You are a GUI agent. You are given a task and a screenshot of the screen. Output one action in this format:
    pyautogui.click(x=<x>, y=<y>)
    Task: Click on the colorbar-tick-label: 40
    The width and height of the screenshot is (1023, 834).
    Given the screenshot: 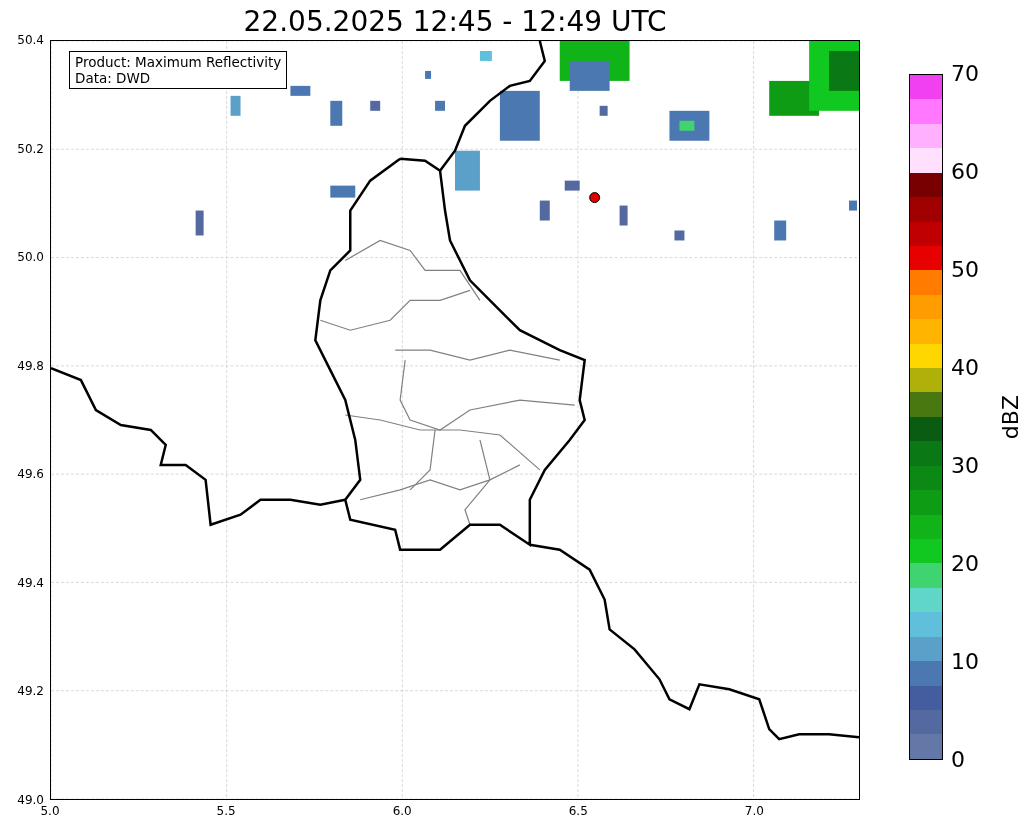 What is the action you would take?
    pyautogui.click(x=965, y=368)
    